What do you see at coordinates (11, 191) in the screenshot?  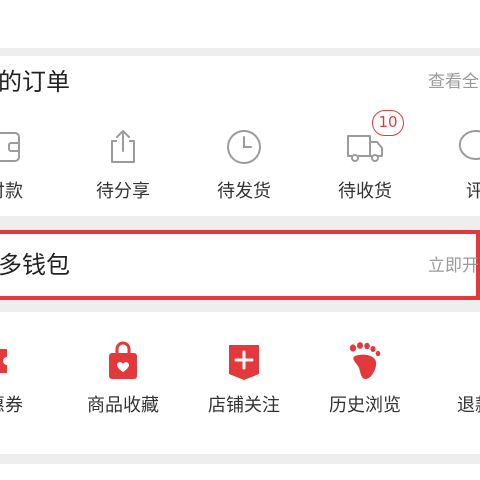 I see `order-item-label: 付款` at bounding box center [11, 191].